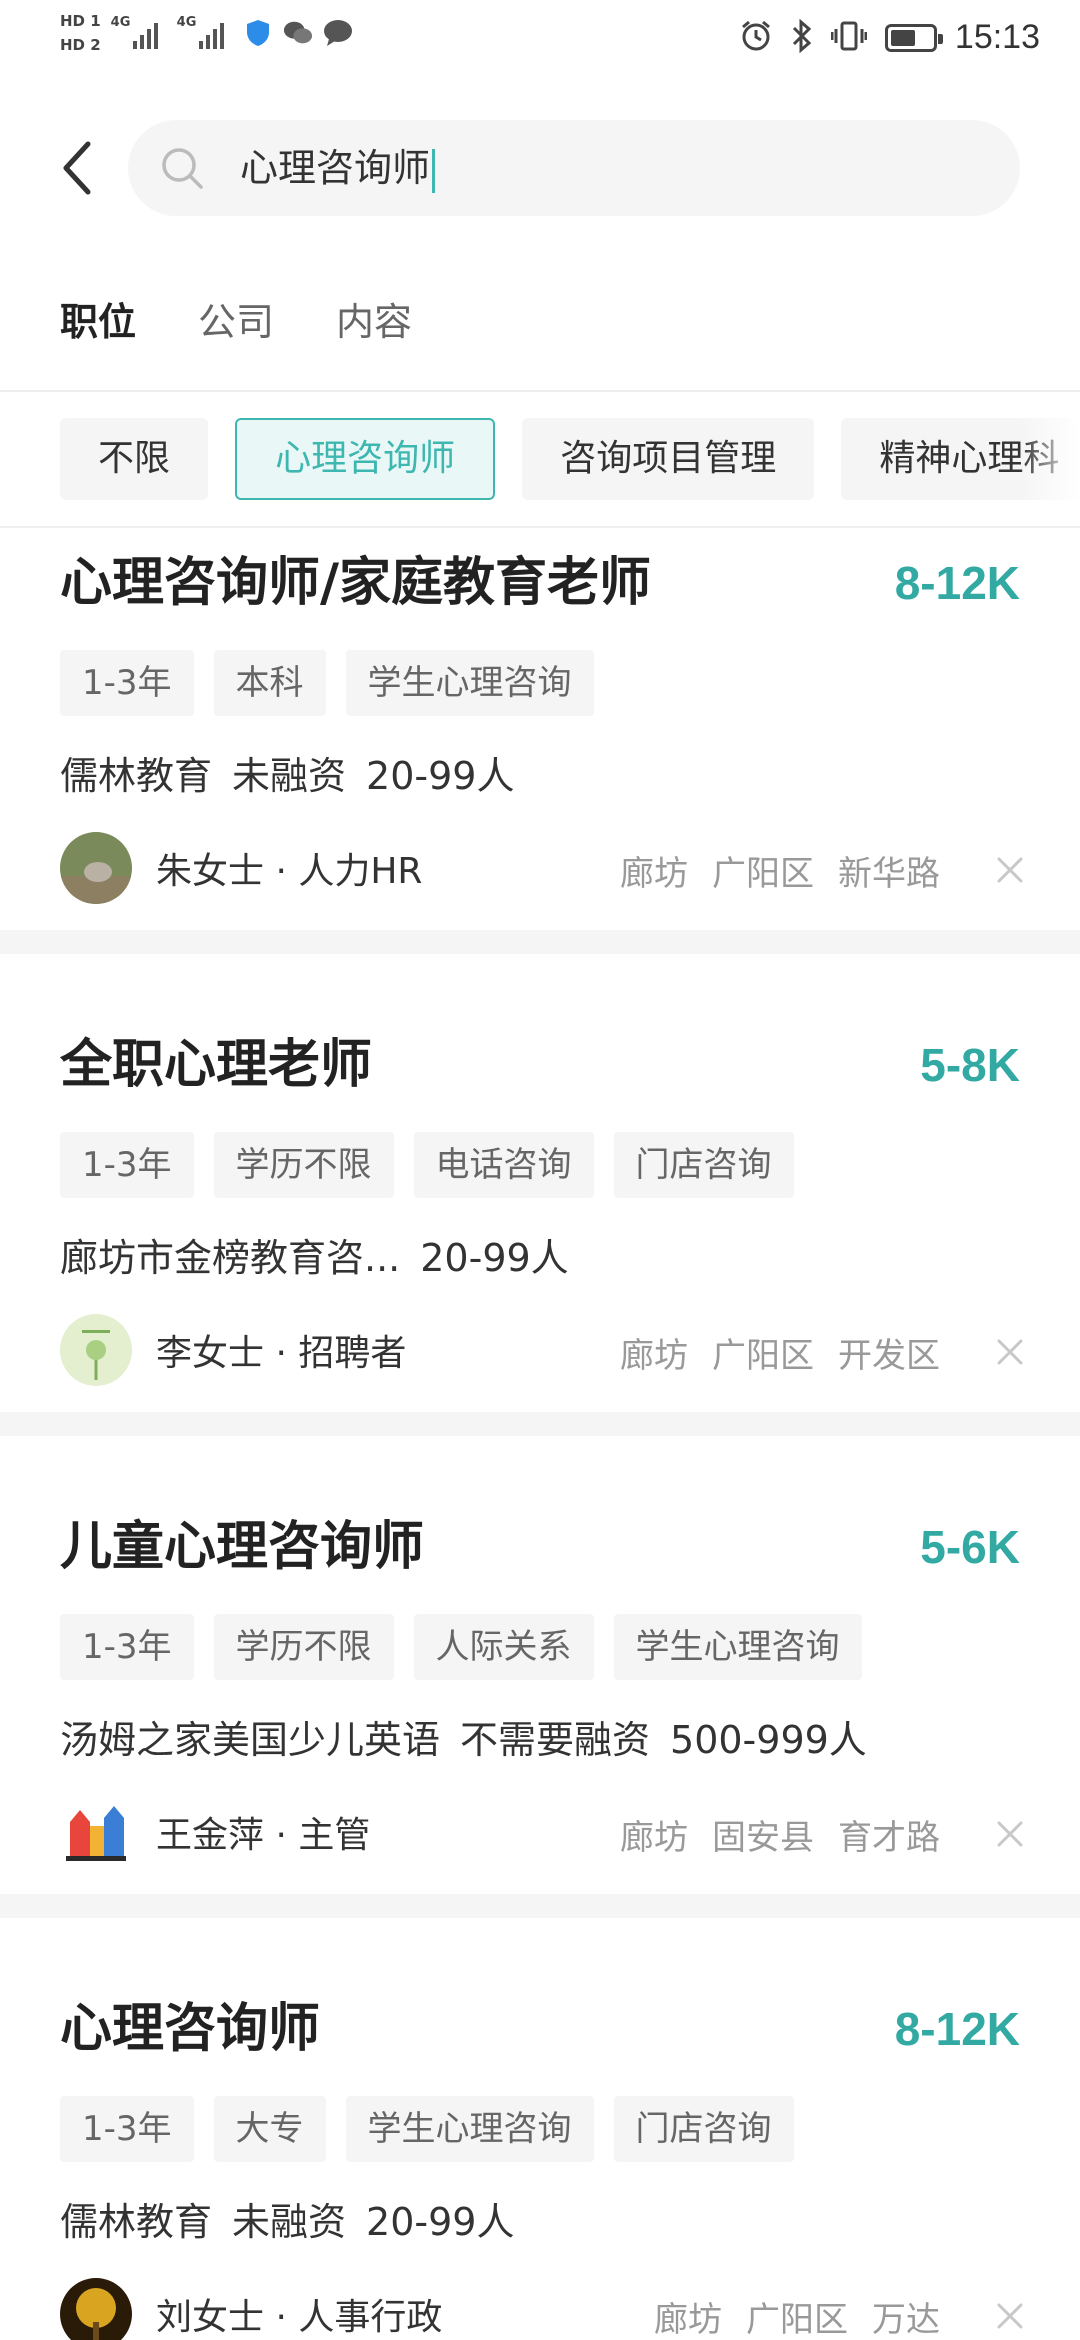 The image size is (1080, 2340). Describe the element at coordinates (374, 322) in the screenshot. I see `tab-content: 内容` at that location.